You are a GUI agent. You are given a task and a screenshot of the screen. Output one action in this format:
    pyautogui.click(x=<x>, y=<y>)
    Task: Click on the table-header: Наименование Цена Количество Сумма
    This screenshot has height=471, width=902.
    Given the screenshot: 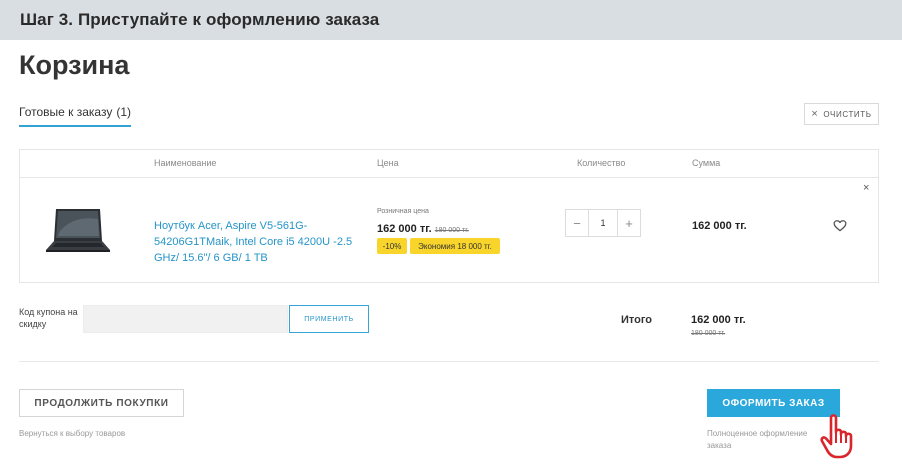 What is the action you would take?
    pyautogui.click(x=449, y=164)
    